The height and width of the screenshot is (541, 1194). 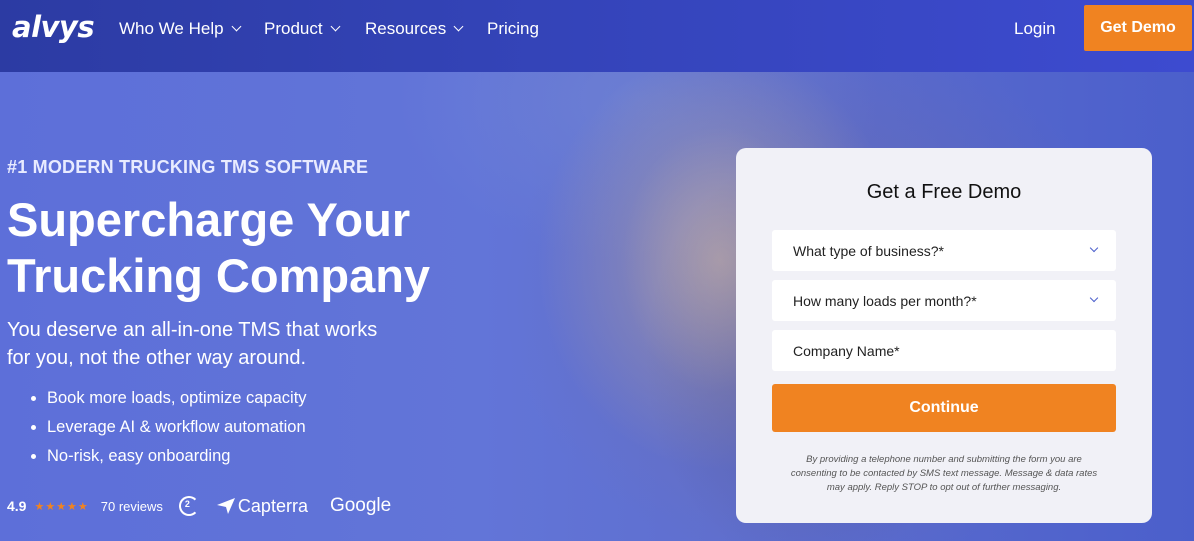 What do you see at coordinates (192, 330) in the screenshot?
I see `subheading-line: You deserve an all-in-one TMS that works` at bounding box center [192, 330].